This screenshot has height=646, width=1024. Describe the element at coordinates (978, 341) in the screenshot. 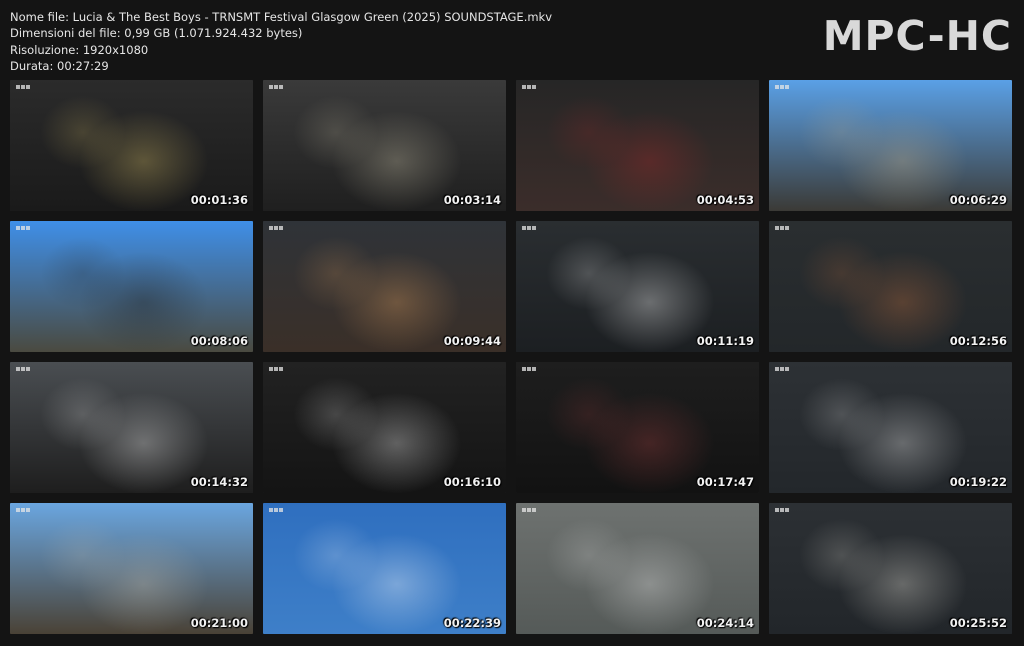

I see `thumbnail-timestamp: 00:12:56` at that location.